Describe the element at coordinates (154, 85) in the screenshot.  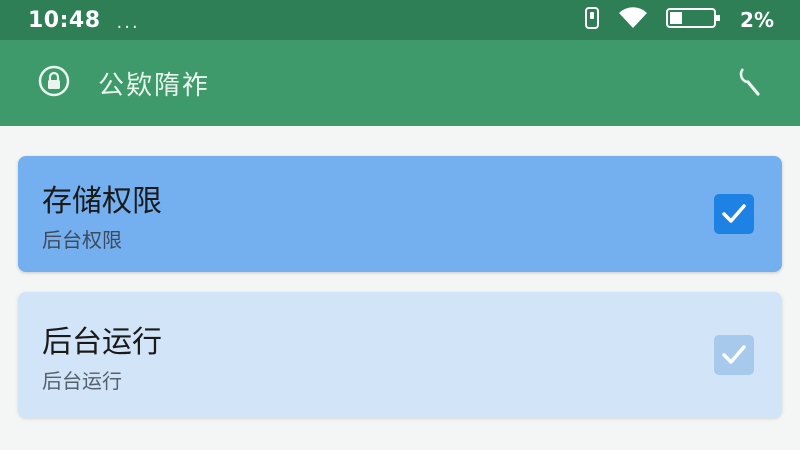
I see `app-title: 公欵隋祚` at that location.